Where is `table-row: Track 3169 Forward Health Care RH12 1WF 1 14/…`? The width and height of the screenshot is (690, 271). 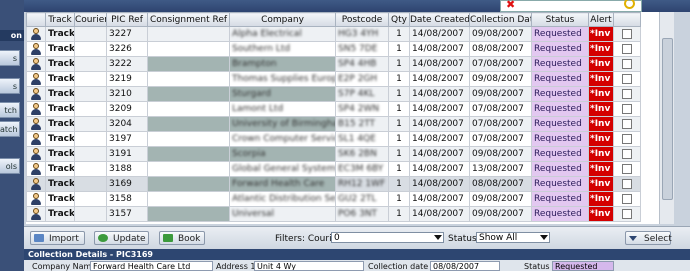
table-row: Track 3169 Forward Health Care RH12 1WF 1 14/… is located at coordinates (333, 184).